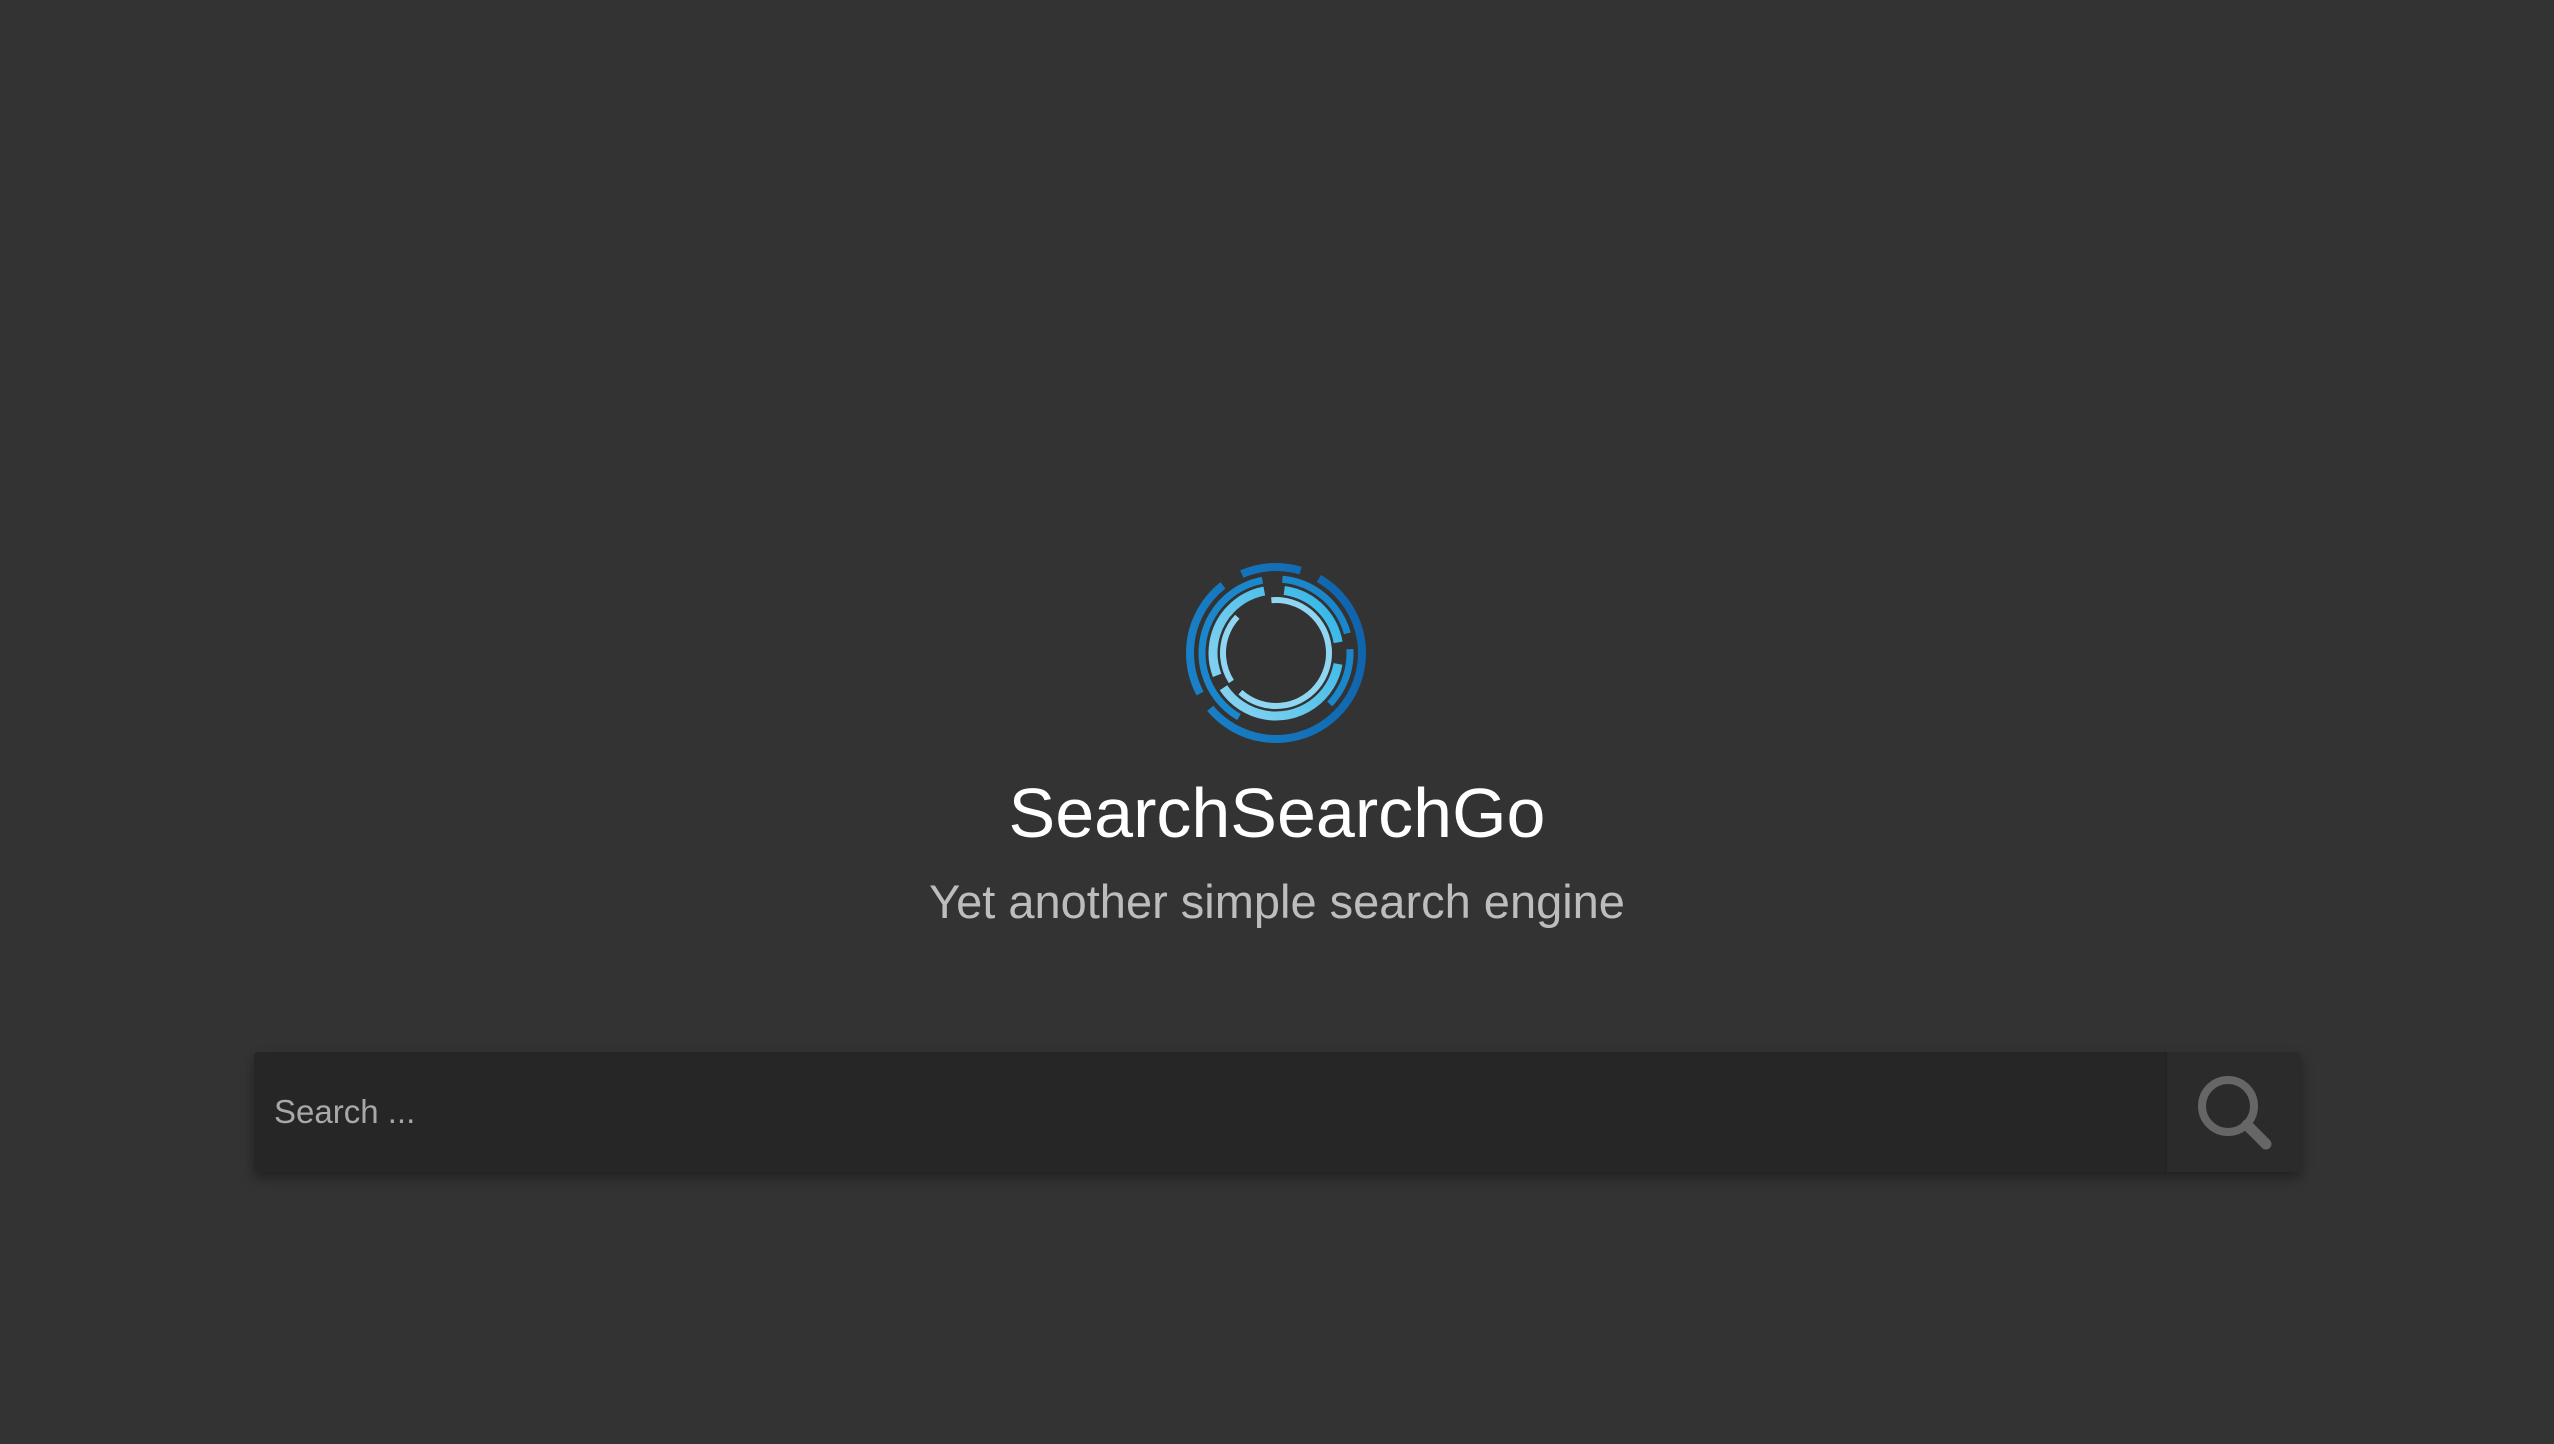 The height and width of the screenshot is (1444, 2554). What do you see at coordinates (1277, 901) in the screenshot?
I see `page-tagline: Yet another simple search engine` at bounding box center [1277, 901].